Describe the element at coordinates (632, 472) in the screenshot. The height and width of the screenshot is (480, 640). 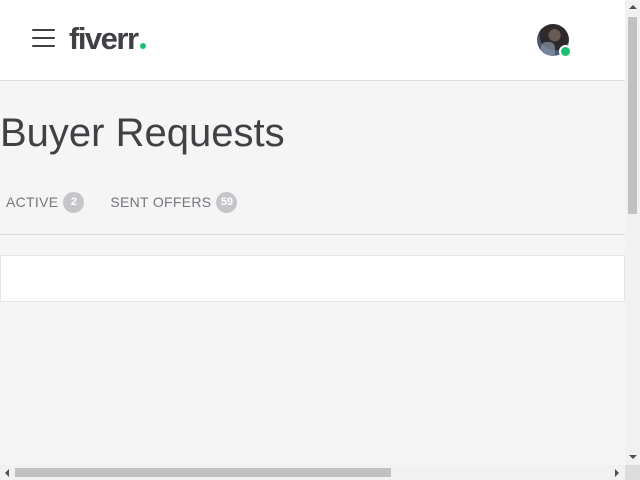
I see `scrollbar-corner` at that location.